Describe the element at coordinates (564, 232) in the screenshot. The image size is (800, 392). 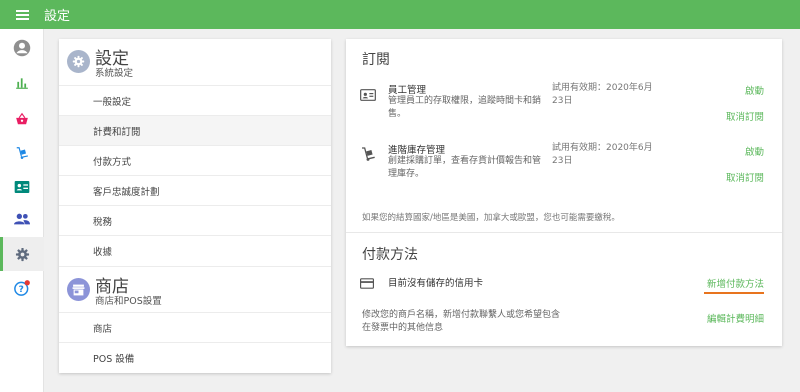
I see `section-divider` at that location.